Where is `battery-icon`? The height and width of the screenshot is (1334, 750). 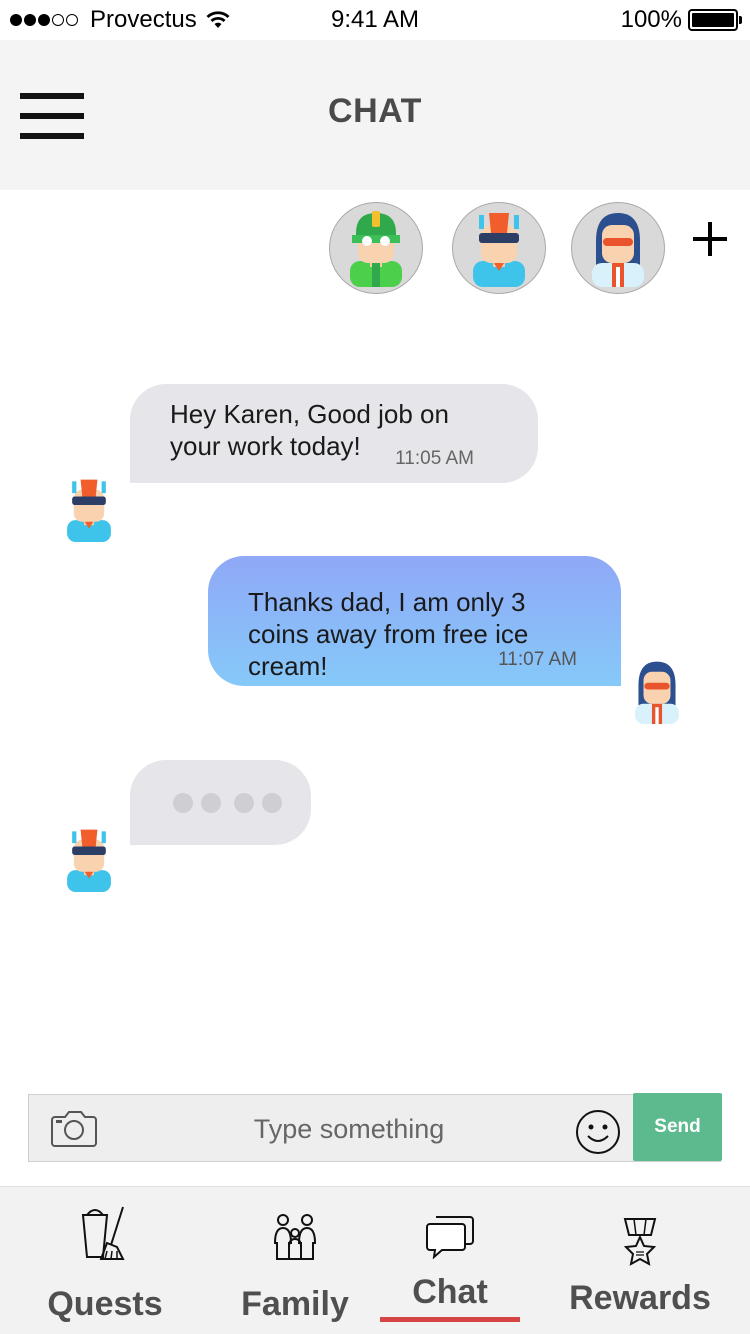
battery-icon is located at coordinates (715, 20).